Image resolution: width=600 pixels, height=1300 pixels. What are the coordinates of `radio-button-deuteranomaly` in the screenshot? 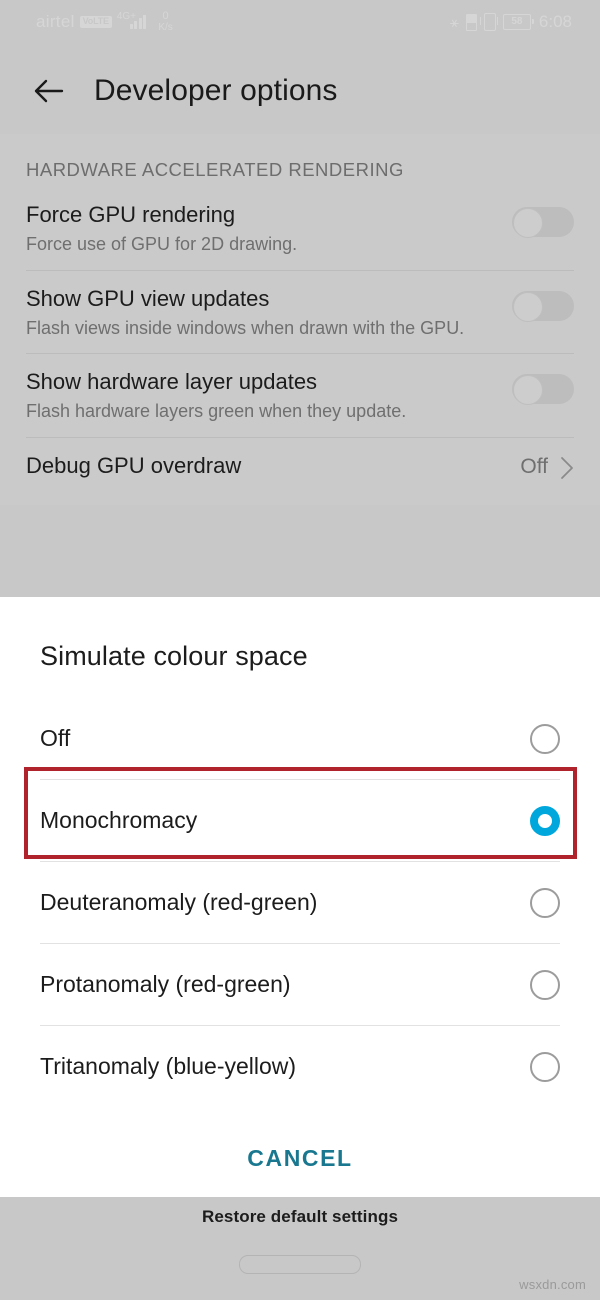 It's located at (545, 902).